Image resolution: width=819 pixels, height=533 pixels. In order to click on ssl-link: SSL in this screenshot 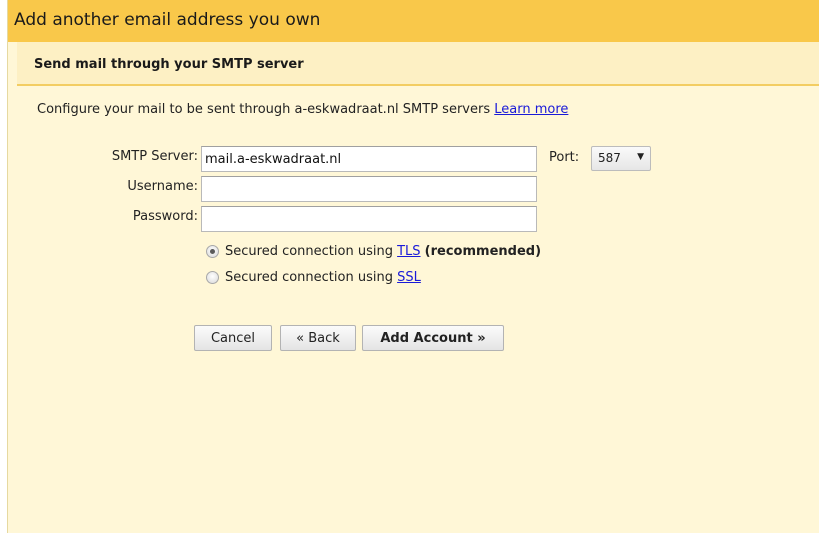, I will do `click(409, 277)`.